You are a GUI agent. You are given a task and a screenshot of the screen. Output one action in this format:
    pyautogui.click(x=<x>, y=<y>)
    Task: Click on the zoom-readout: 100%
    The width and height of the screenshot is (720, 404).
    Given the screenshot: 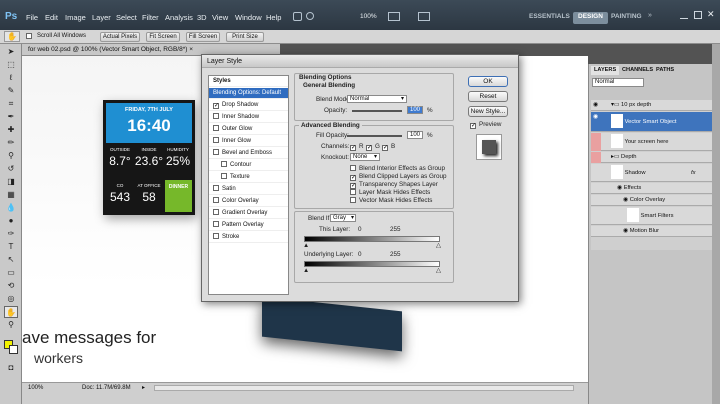 What is the action you would take?
    pyautogui.click(x=35, y=388)
    